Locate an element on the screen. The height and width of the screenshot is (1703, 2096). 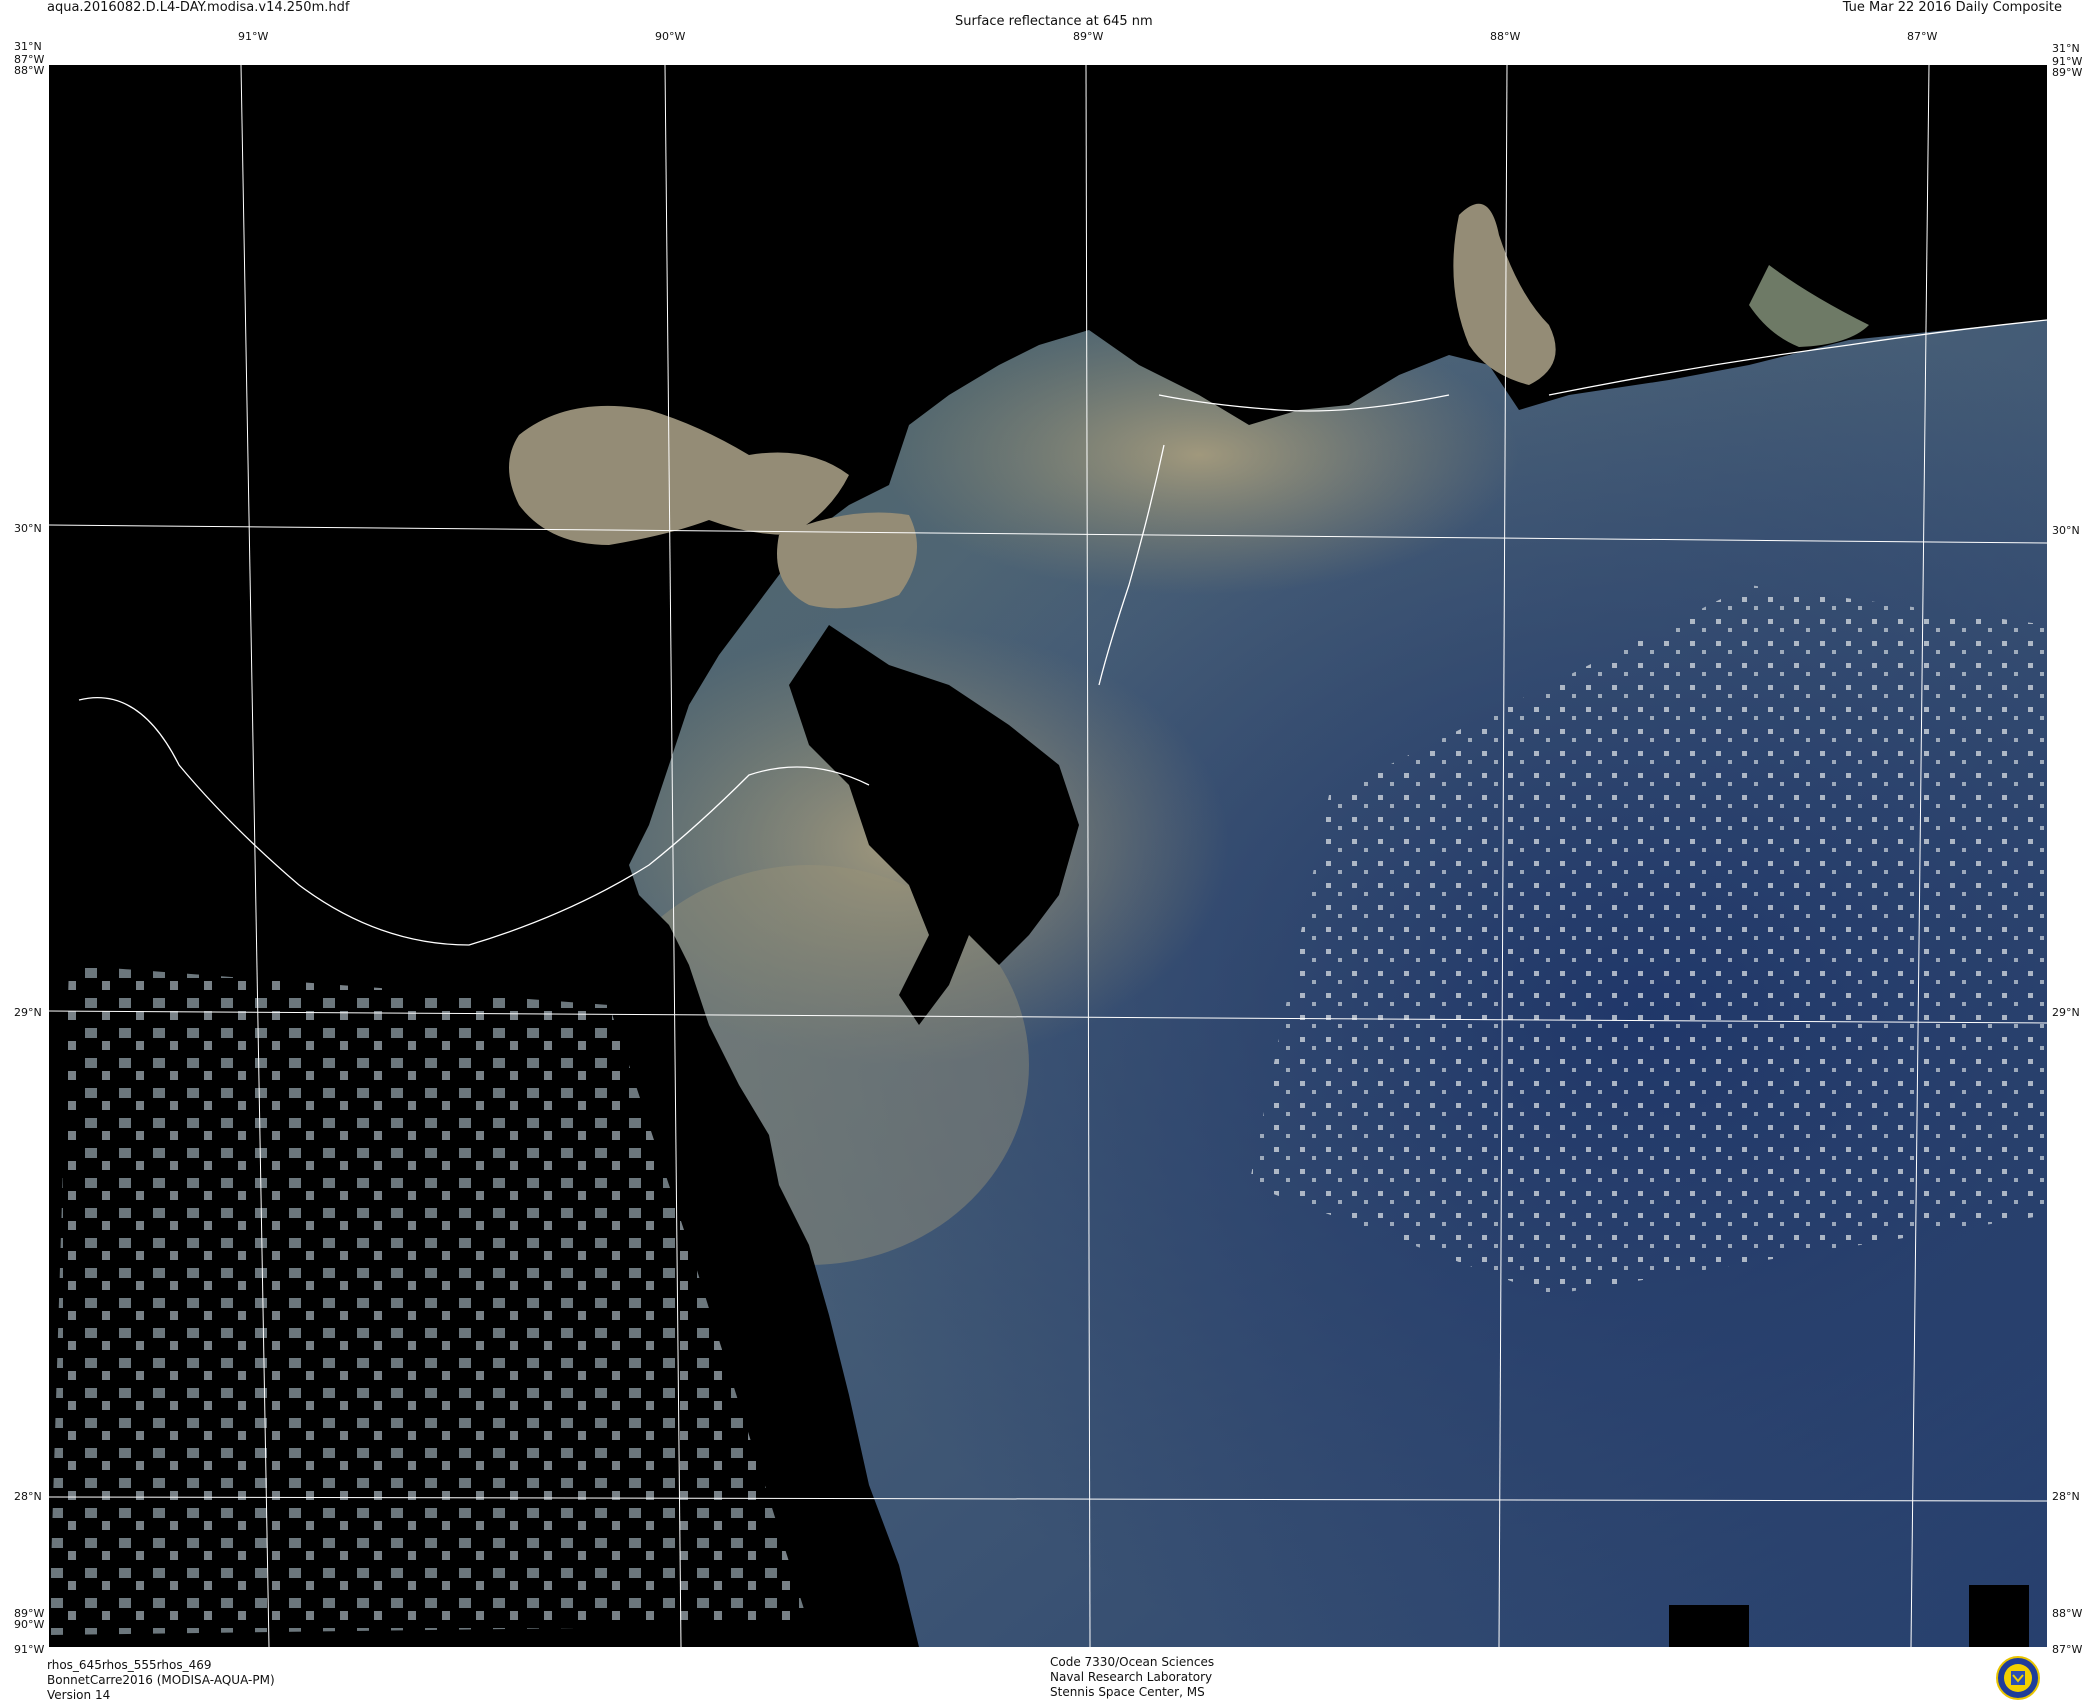
lon-label-88: 88°W is located at coordinates (1505, 36).